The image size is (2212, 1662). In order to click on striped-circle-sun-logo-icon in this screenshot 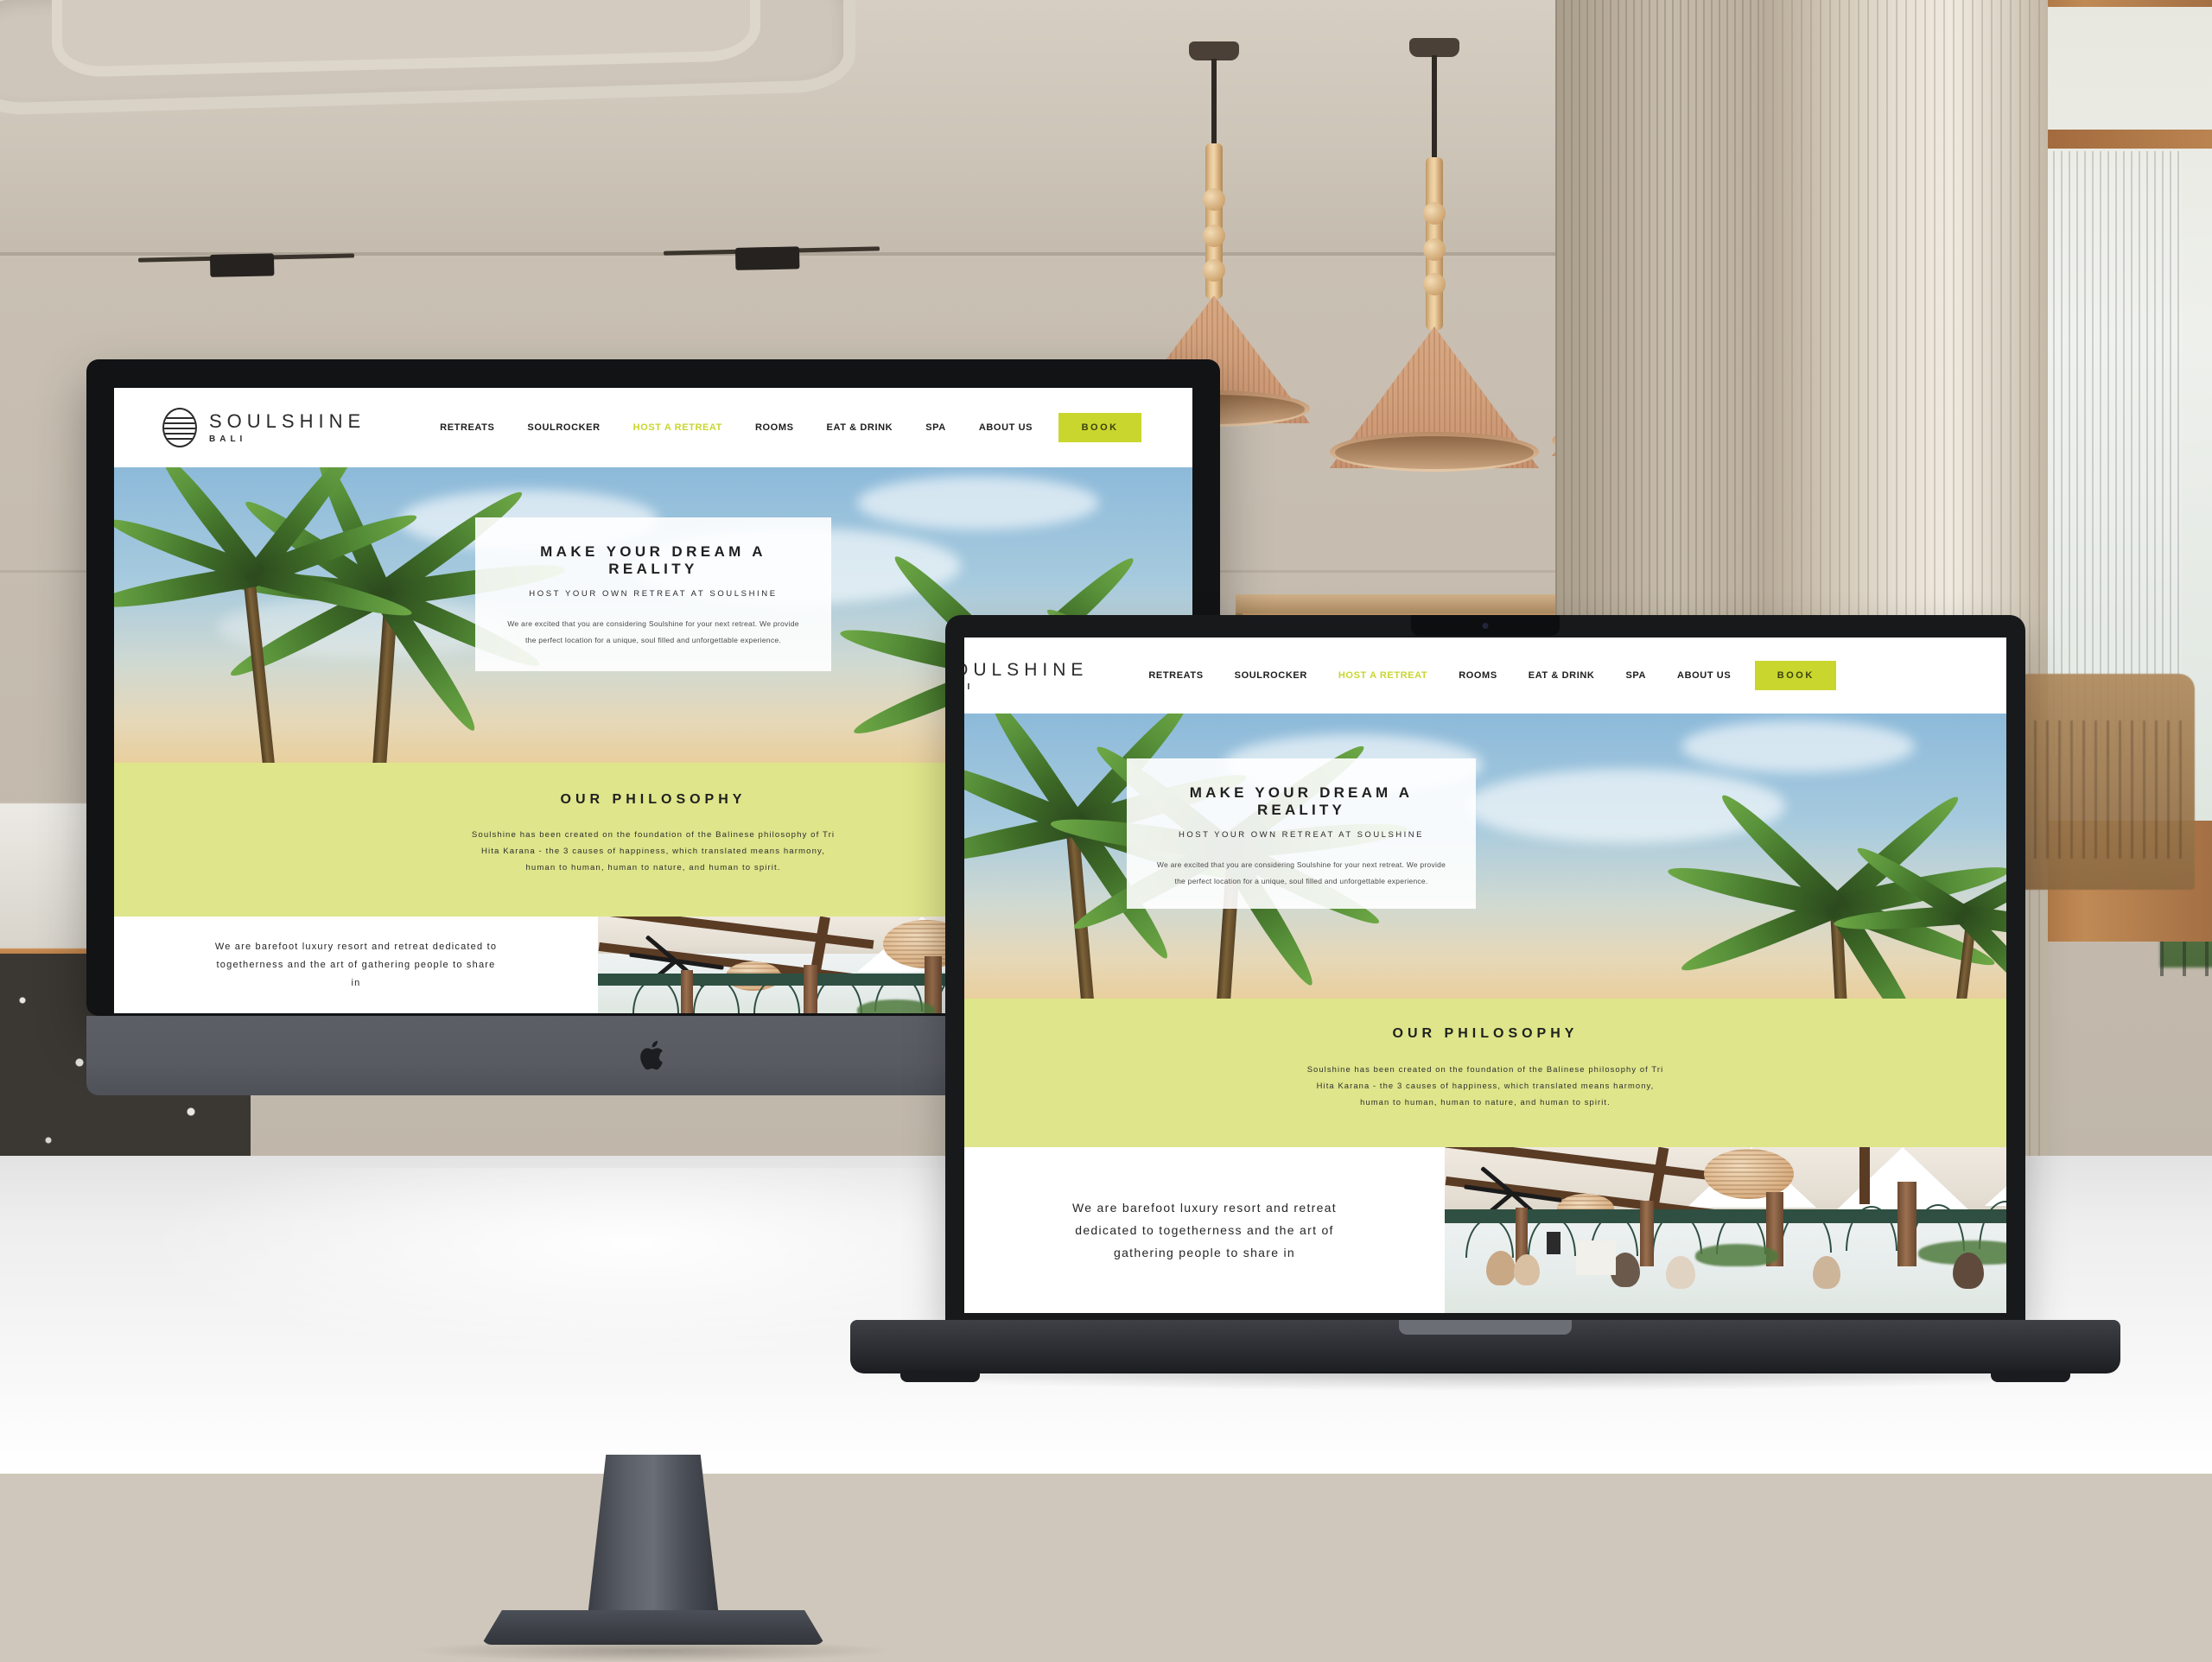, I will do `click(179, 427)`.